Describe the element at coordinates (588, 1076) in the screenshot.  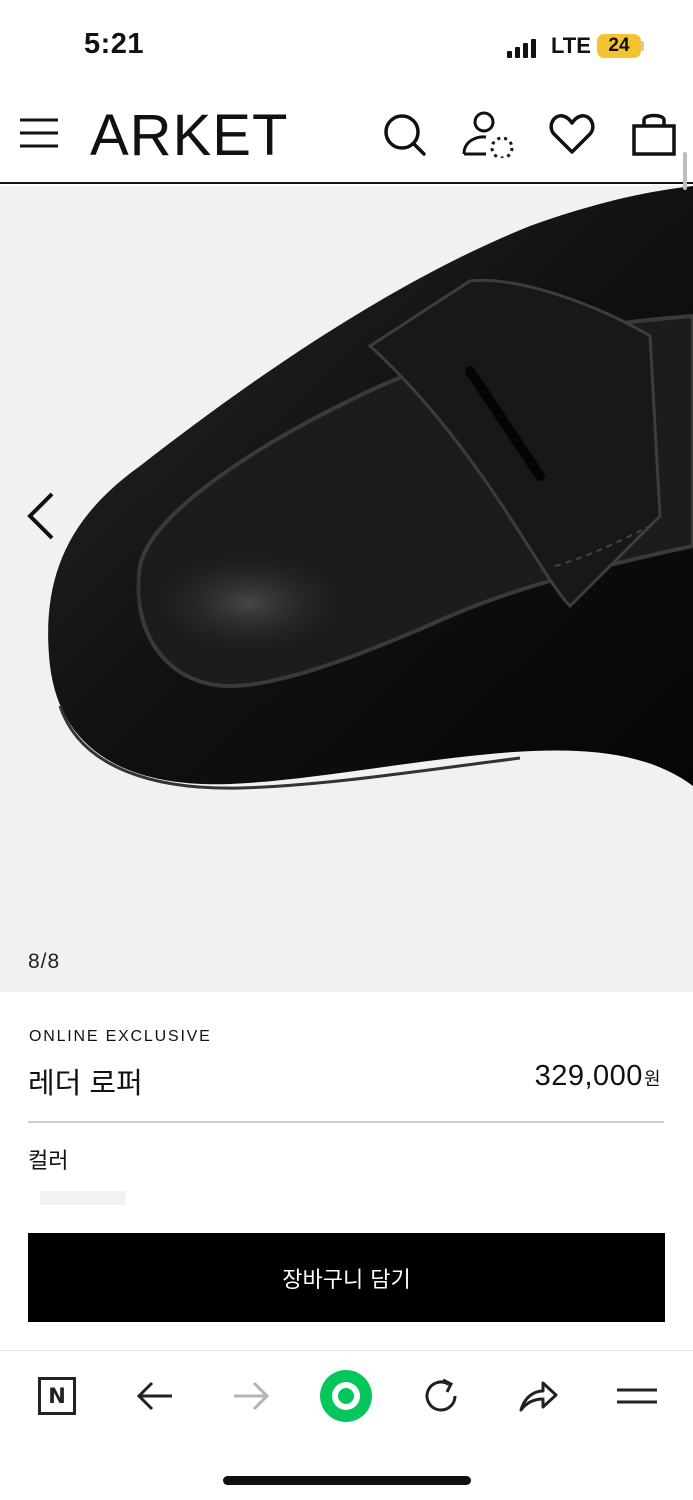
I see `price-value: 329,000` at that location.